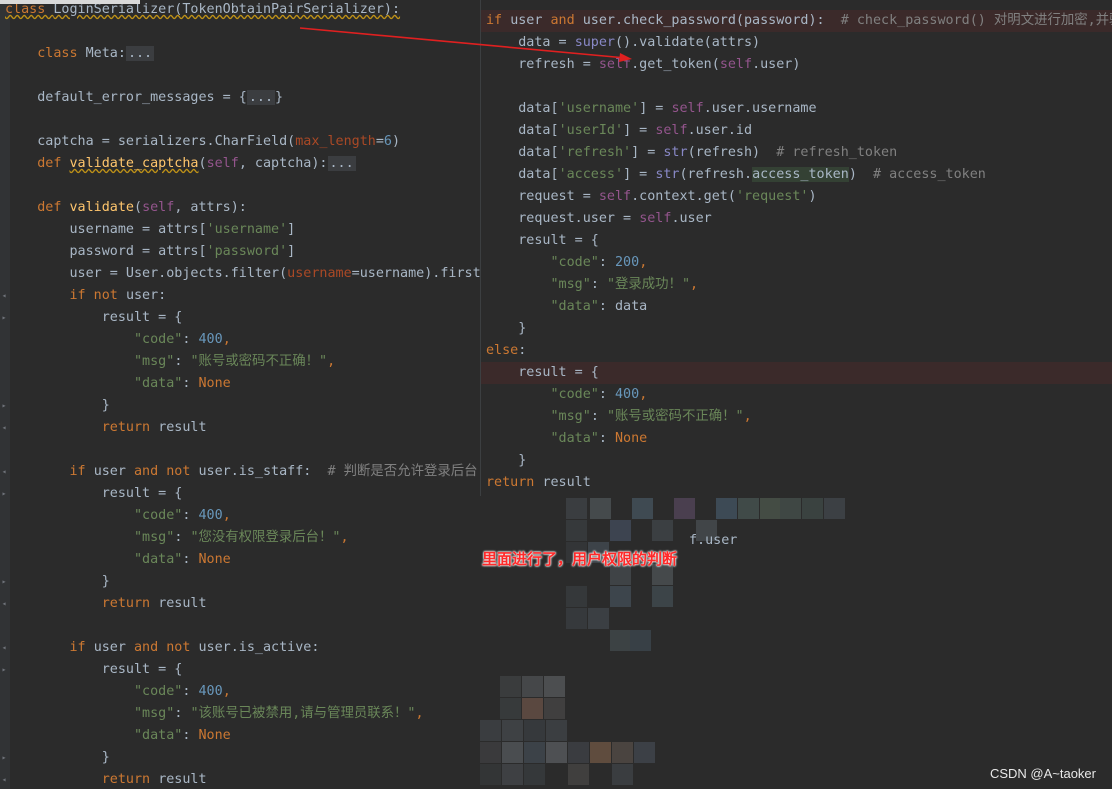  What do you see at coordinates (530, 42) in the screenshot?
I see `code-token: data =` at bounding box center [530, 42].